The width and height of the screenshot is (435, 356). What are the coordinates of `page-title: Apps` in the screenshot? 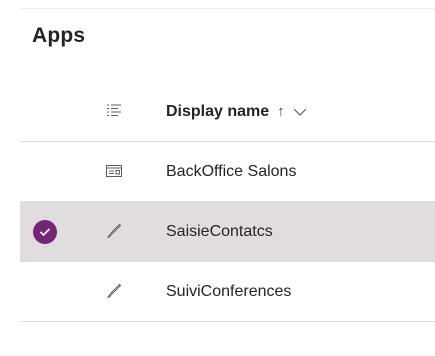 It's located at (59, 35).